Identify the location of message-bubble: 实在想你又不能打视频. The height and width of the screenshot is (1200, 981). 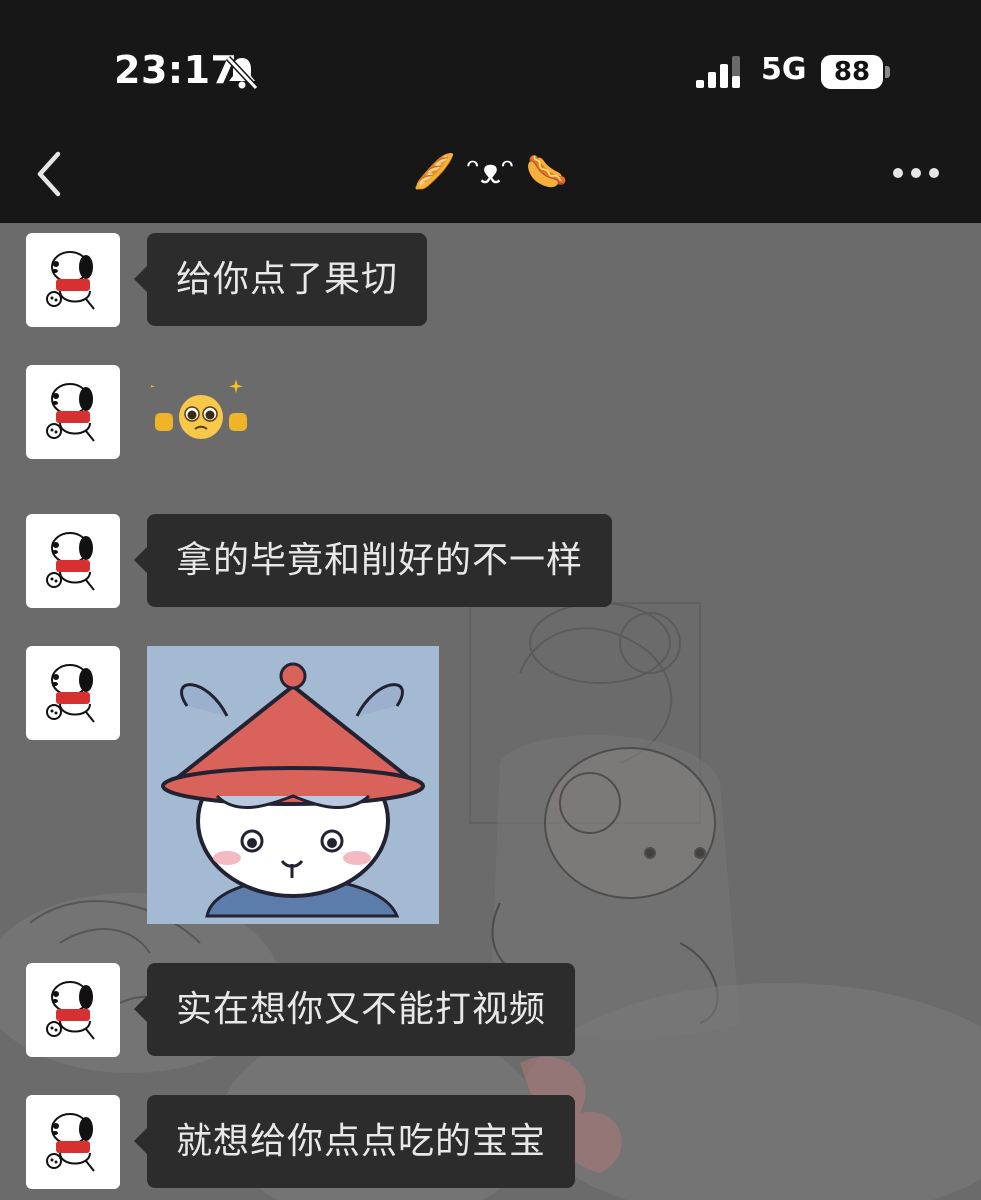
(354, 1009).